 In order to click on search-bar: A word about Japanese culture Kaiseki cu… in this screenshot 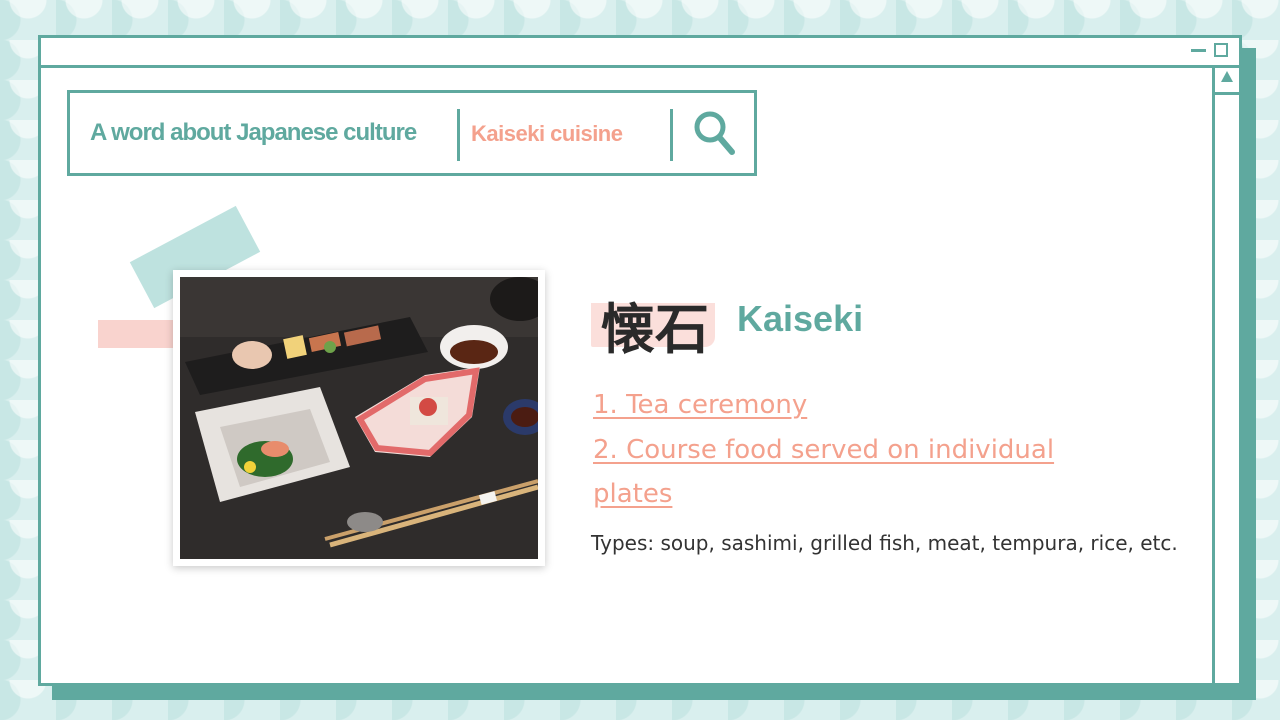, I will do `click(412, 133)`.